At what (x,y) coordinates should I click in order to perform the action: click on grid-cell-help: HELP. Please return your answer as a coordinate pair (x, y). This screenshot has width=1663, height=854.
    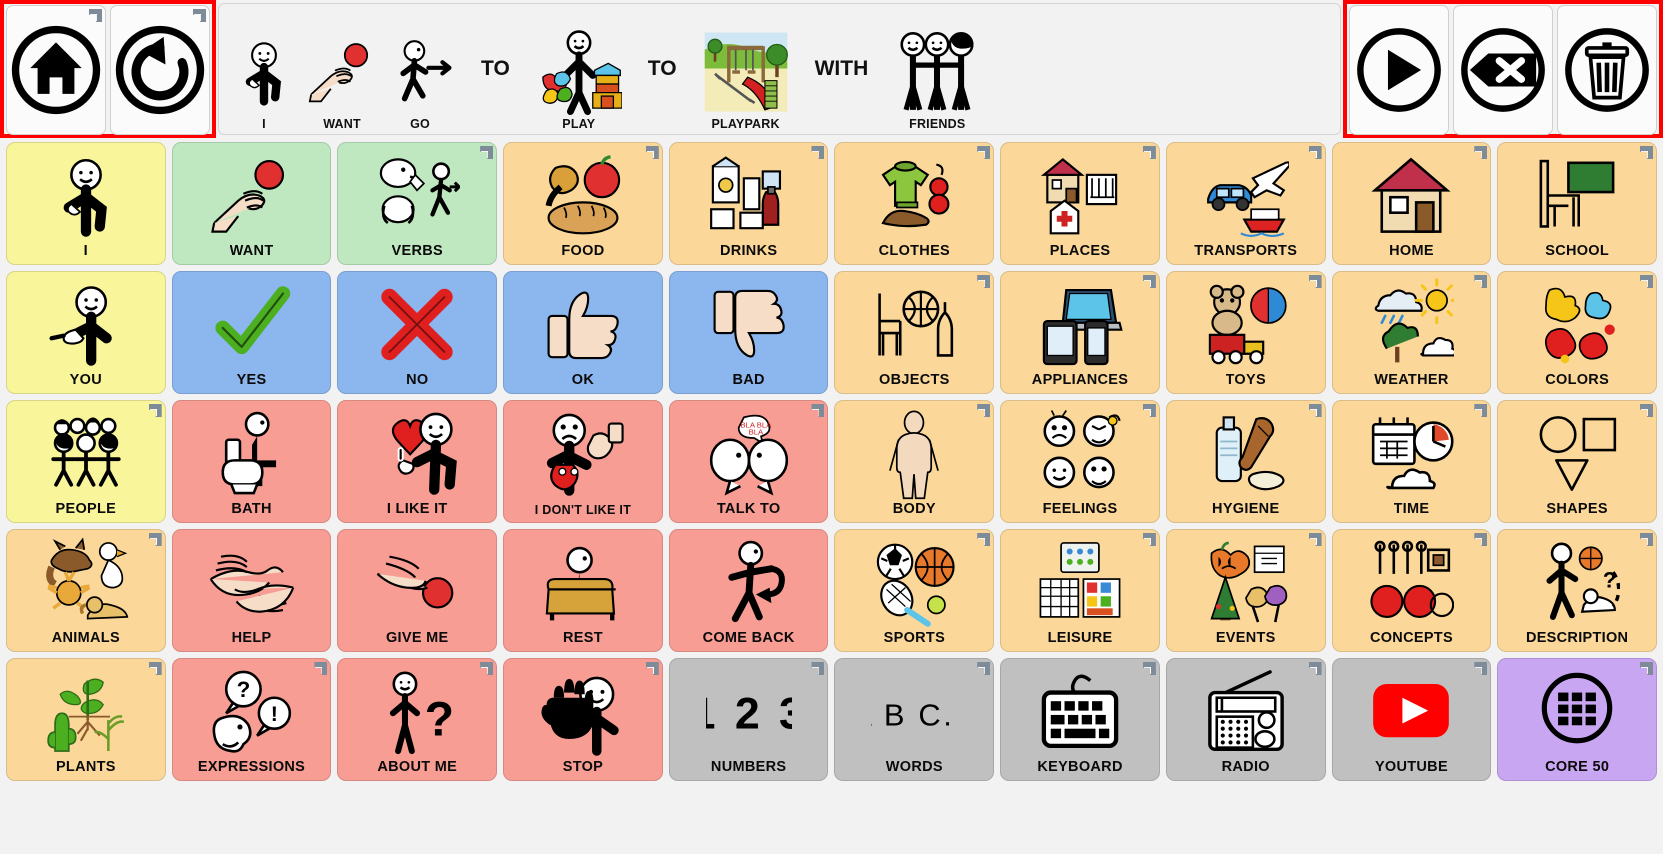
    Looking at the image, I should click on (251, 590).